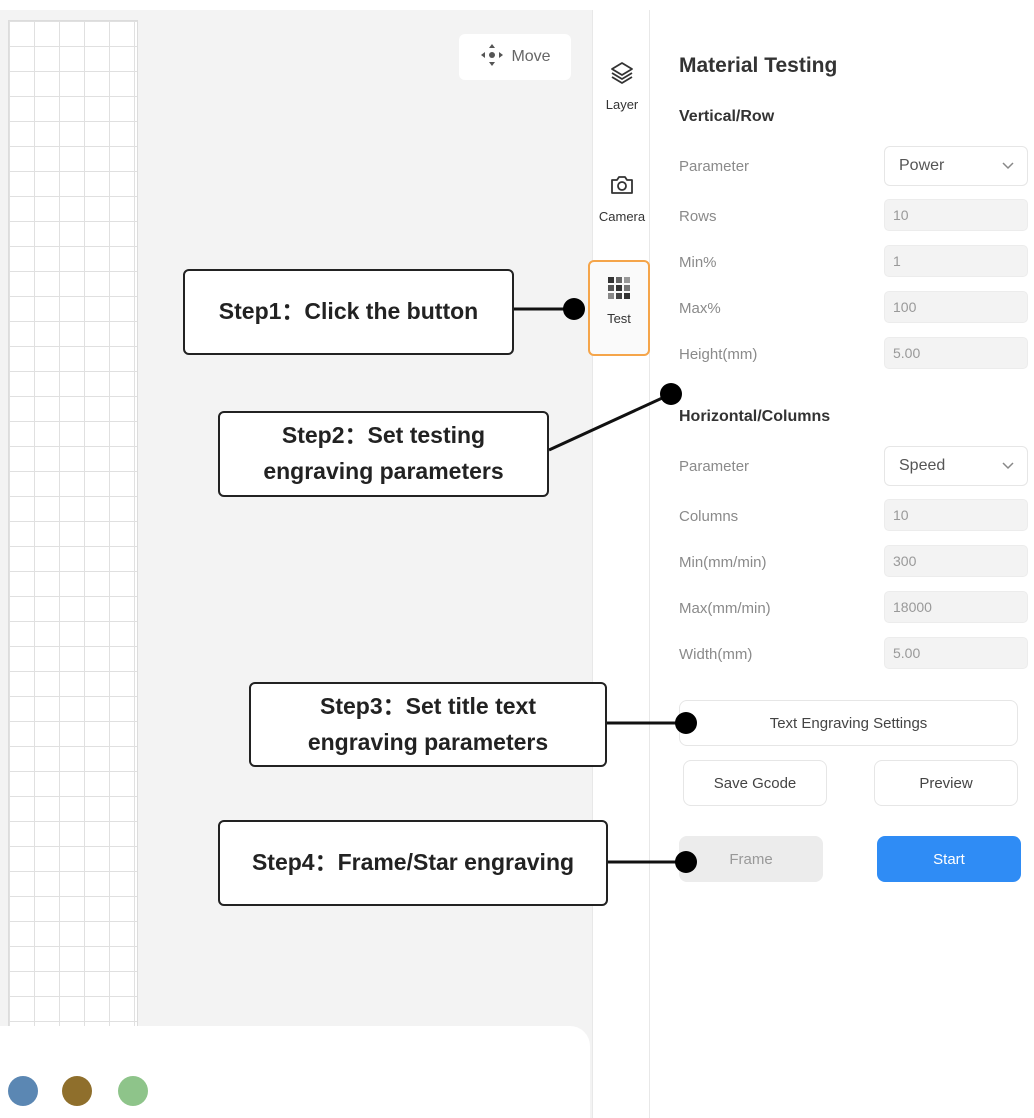 Image resolution: width=1034 pixels, height=1118 pixels. What do you see at coordinates (383, 454) in the screenshot?
I see `step2-callout: Step2：Set testing engraving parameters` at bounding box center [383, 454].